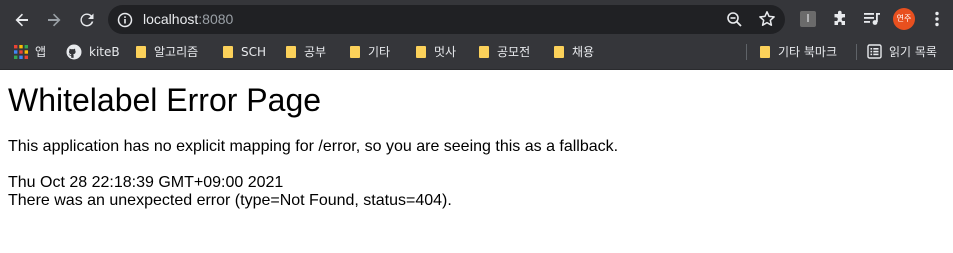 The height and width of the screenshot is (253, 953). What do you see at coordinates (30, 51) in the screenshot?
I see `bookmark-apps: 앱` at bounding box center [30, 51].